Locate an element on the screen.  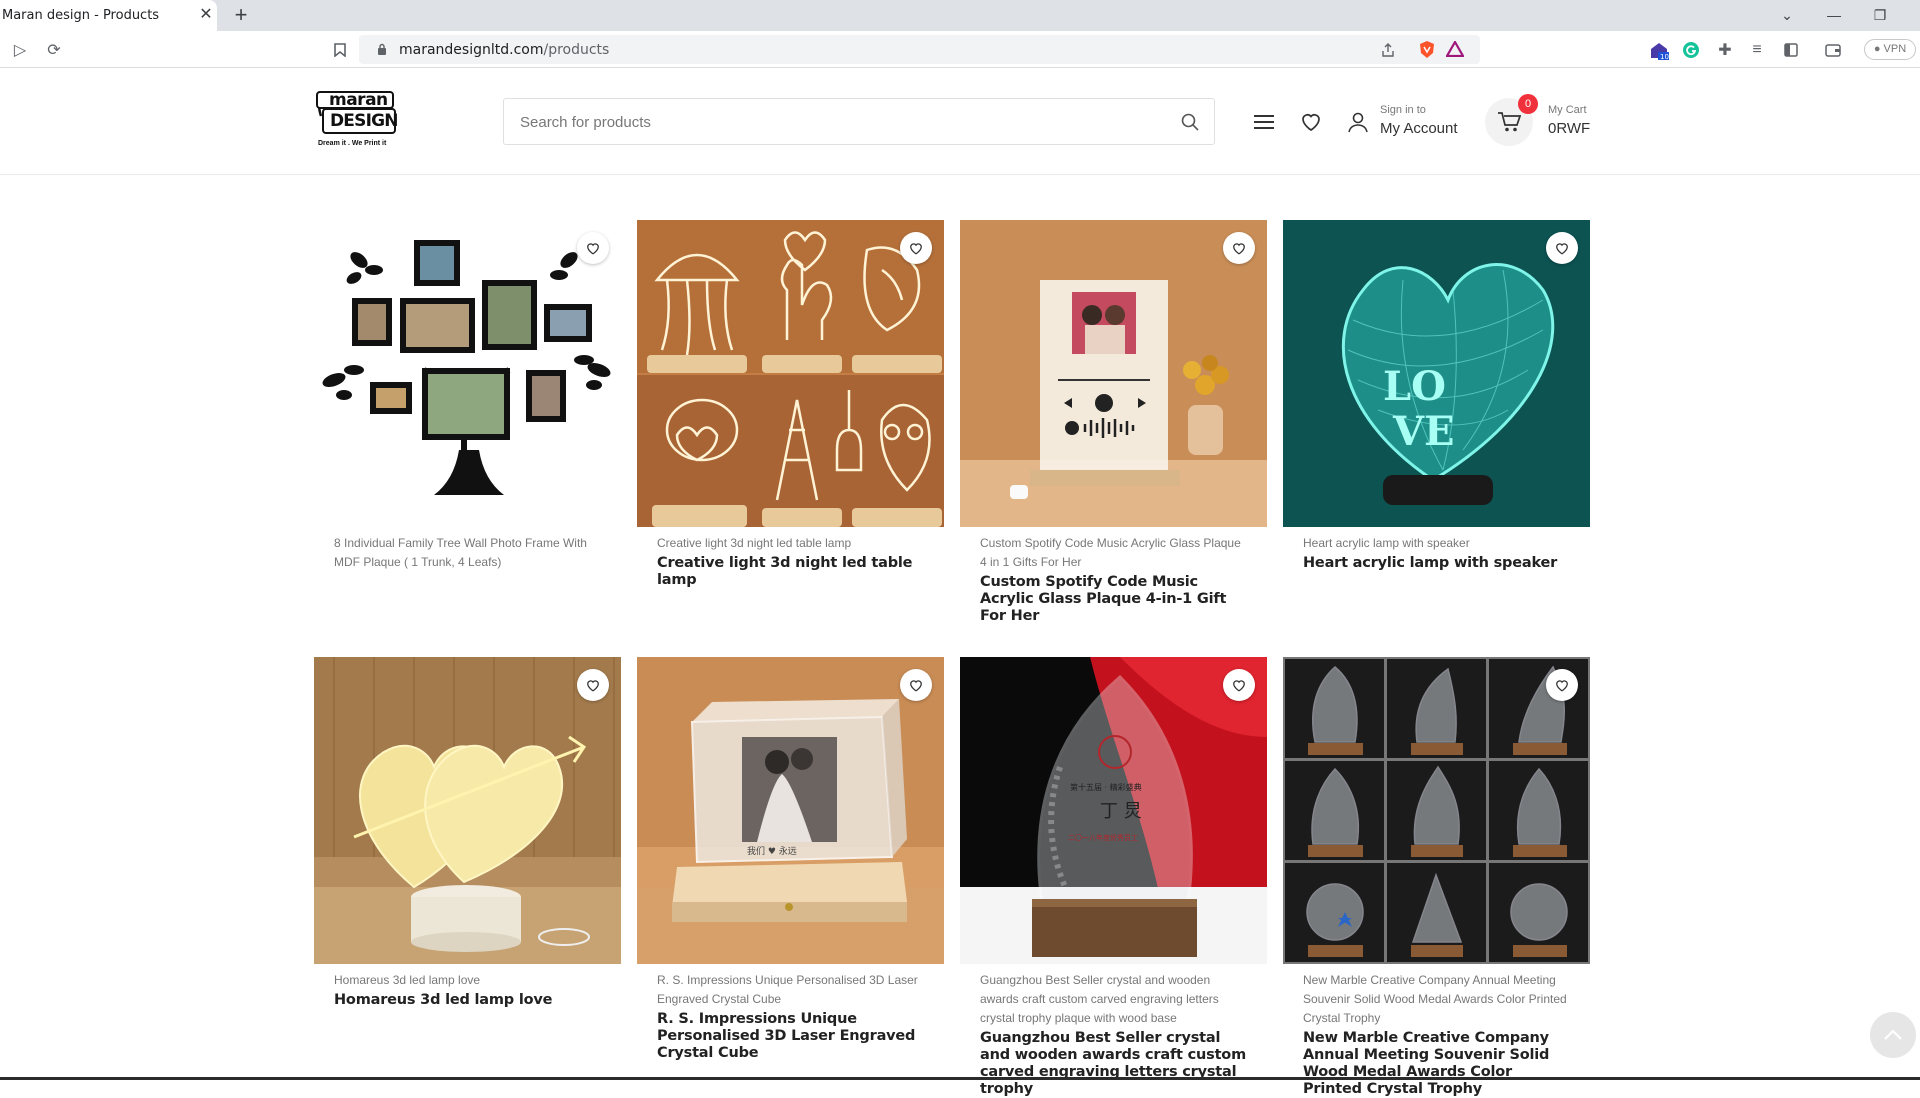
spotify-plaque-image is located at coordinates (1113, 373).